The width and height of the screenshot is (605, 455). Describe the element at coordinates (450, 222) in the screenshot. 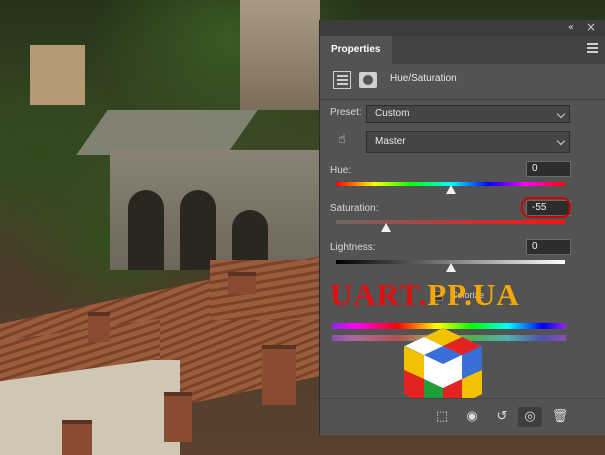

I see `saturation-slider-track` at that location.